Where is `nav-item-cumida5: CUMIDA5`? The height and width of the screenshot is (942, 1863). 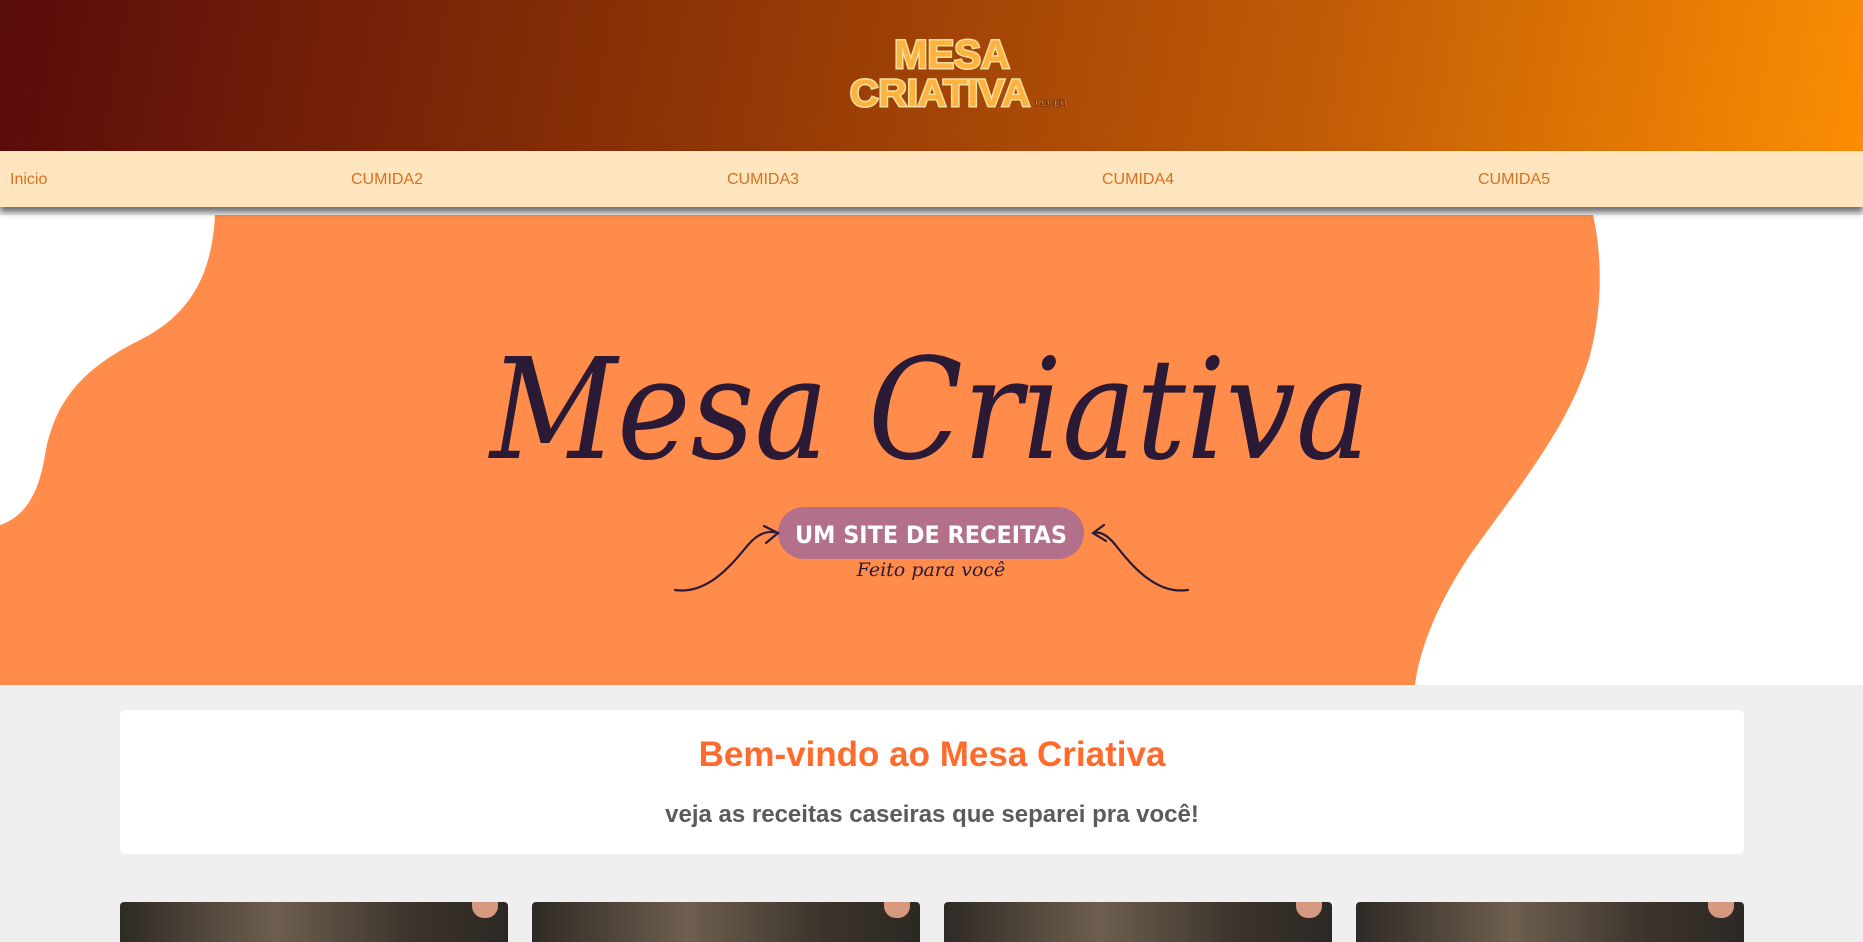 nav-item-cumida5: CUMIDA5 is located at coordinates (1514, 180).